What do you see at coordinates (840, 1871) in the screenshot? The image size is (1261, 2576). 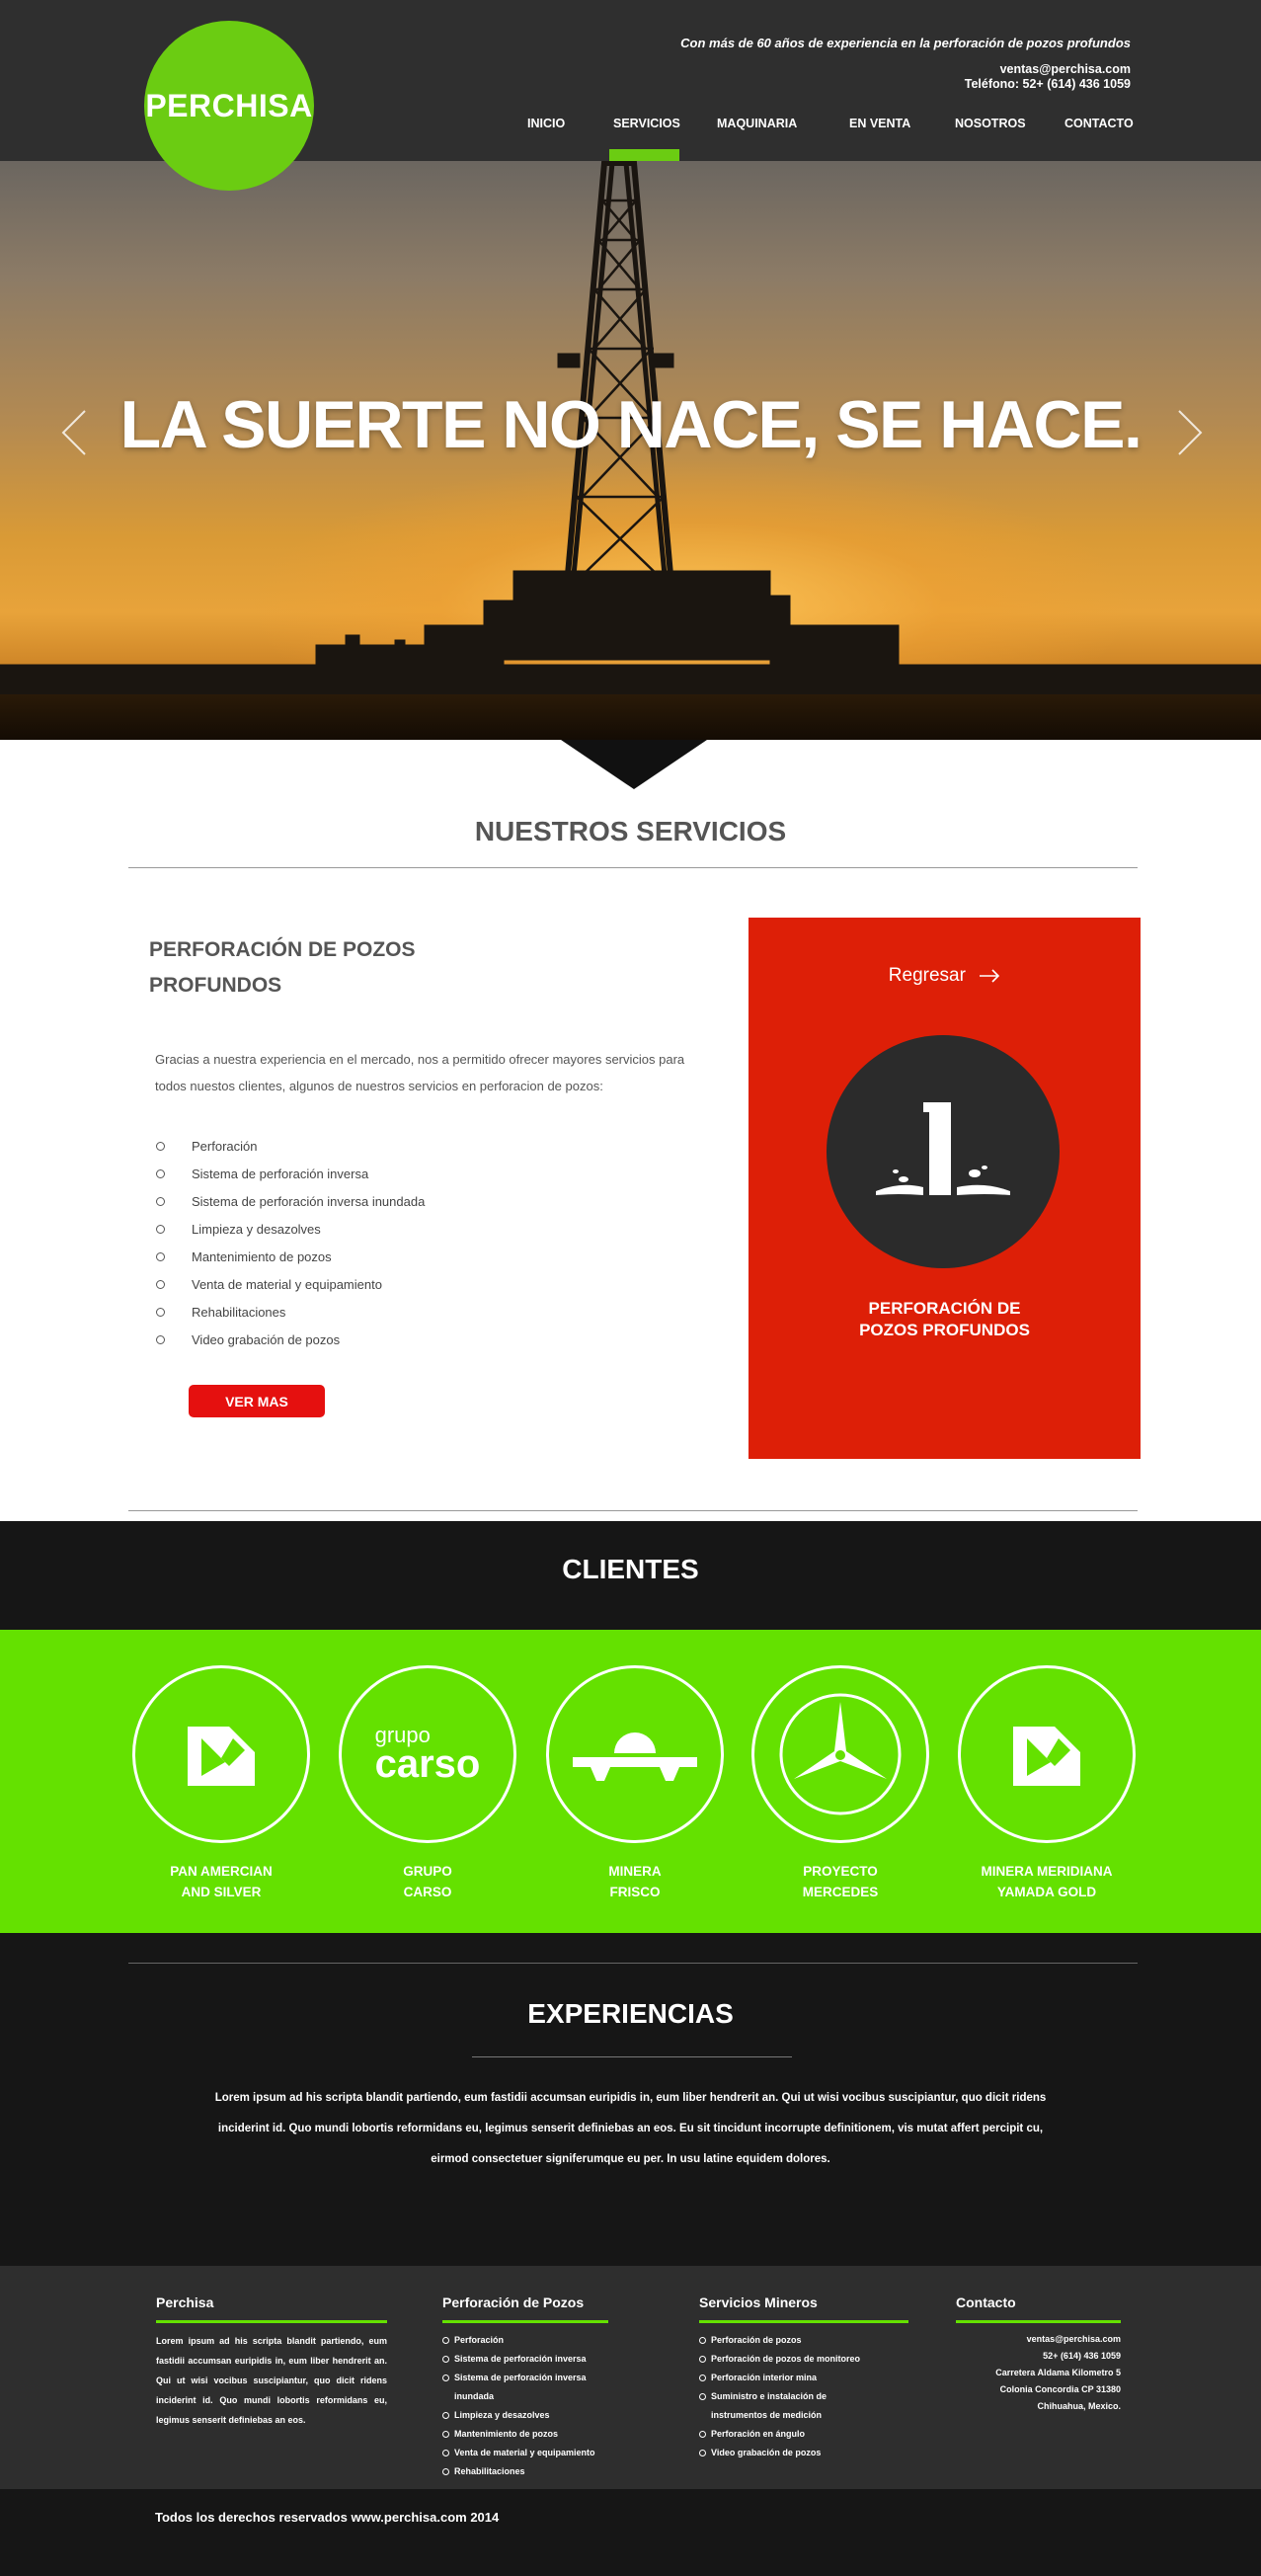 I see `client-name-line1: PROYECTO` at bounding box center [840, 1871].